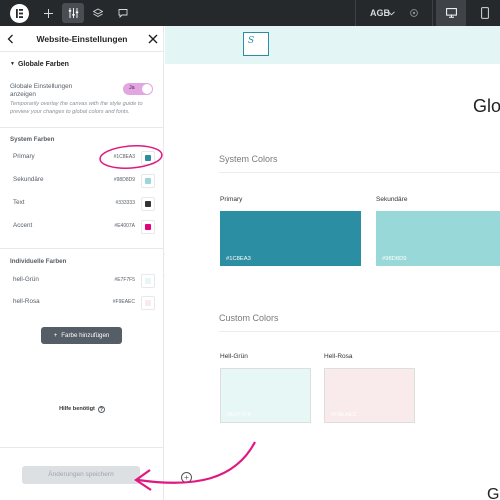 The height and width of the screenshot is (500, 500). Describe the element at coordinates (23, 225) in the screenshot. I see `color-name: Accent` at that location.